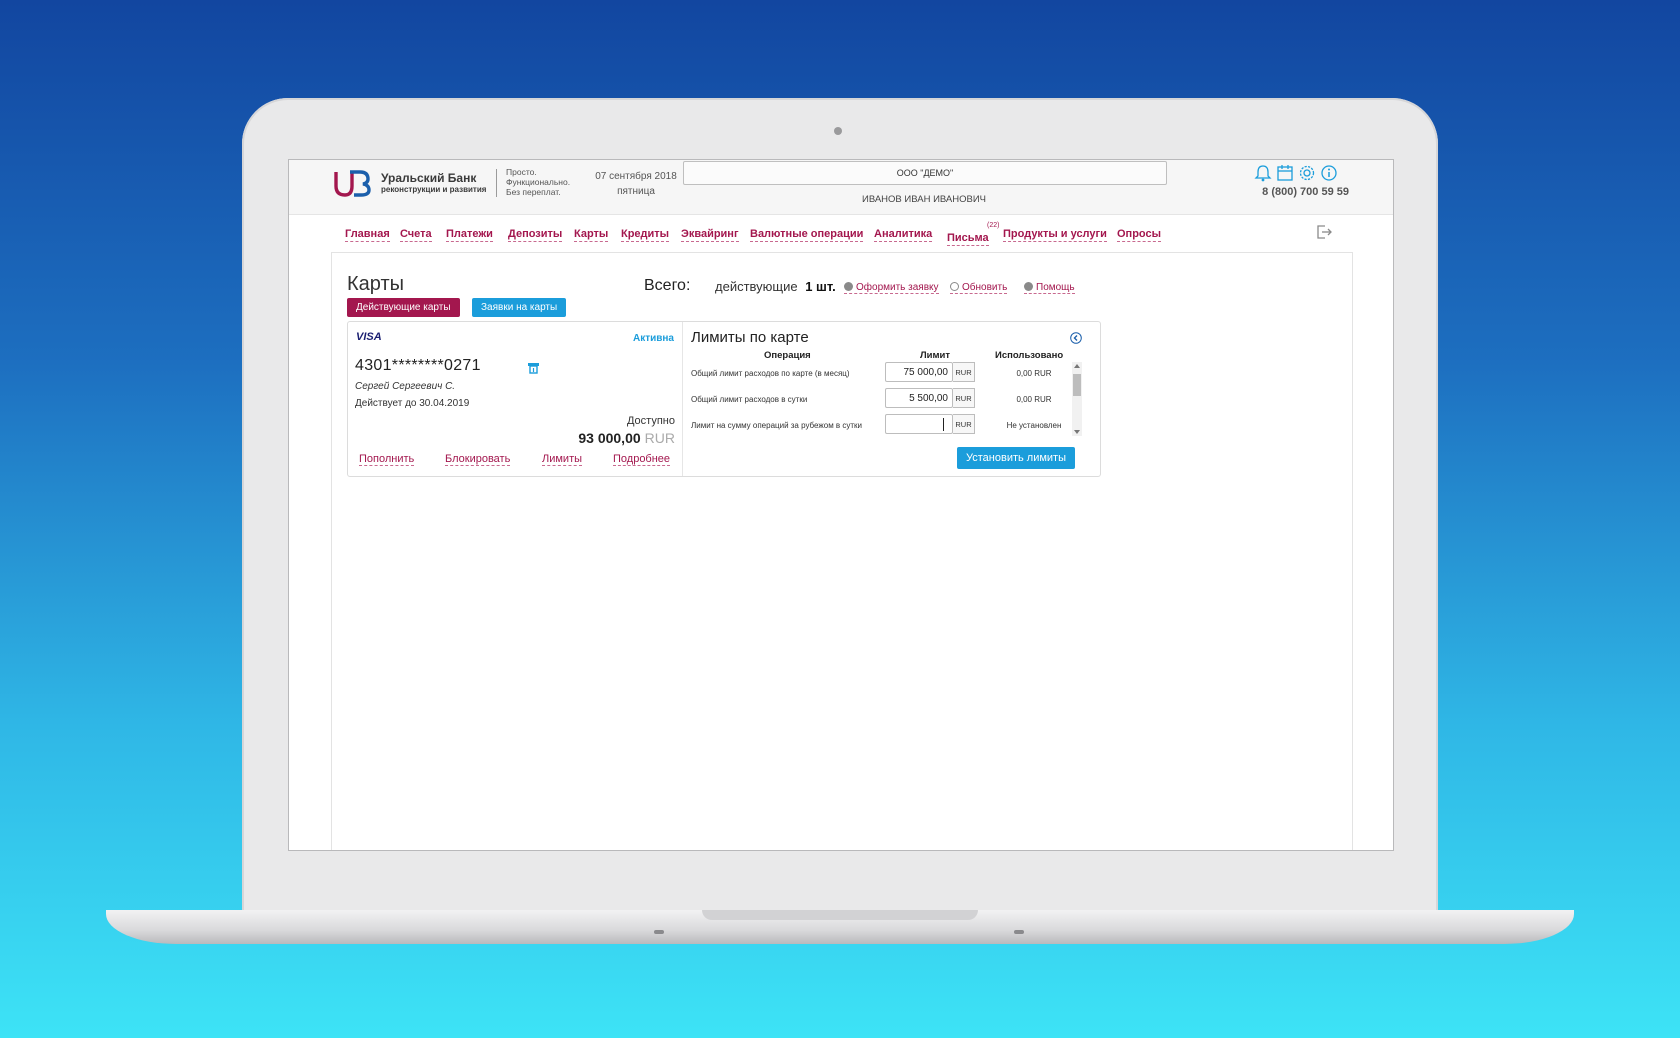  What do you see at coordinates (1077, 385) in the screenshot?
I see `scroll-thumb` at bounding box center [1077, 385].